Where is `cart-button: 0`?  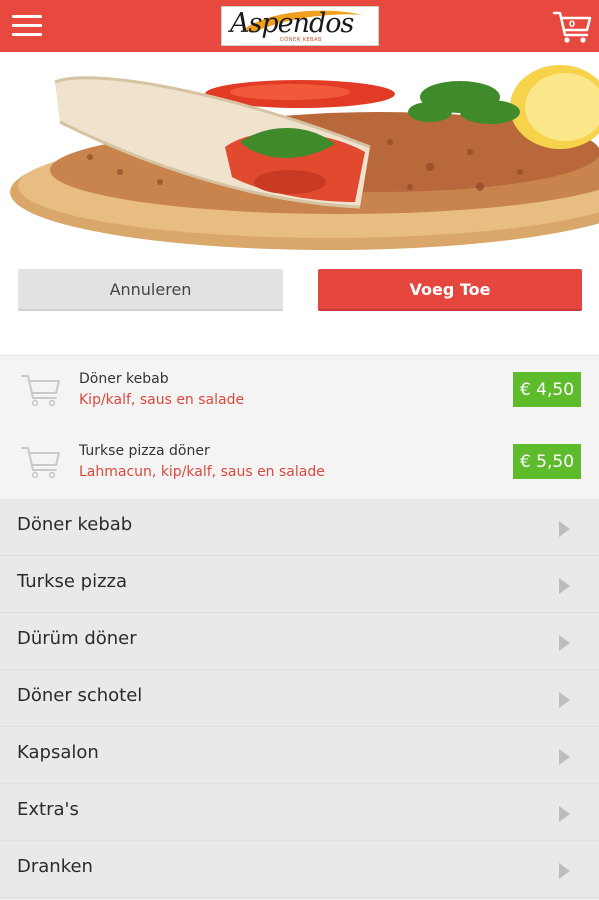 cart-button: 0 is located at coordinates (572, 26).